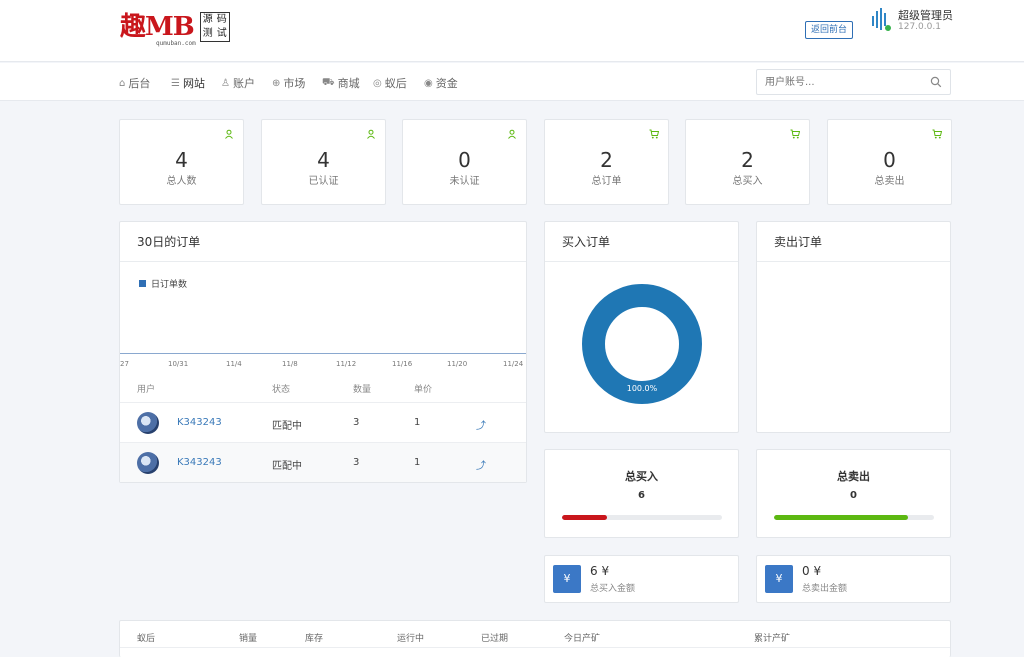 Image resolution: width=1024 pixels, height=657 pixels. What do you see at coordinates (772, 639) in the screenshot?
I see `col-header: 累计产矿` at bounding box center [772, 639].